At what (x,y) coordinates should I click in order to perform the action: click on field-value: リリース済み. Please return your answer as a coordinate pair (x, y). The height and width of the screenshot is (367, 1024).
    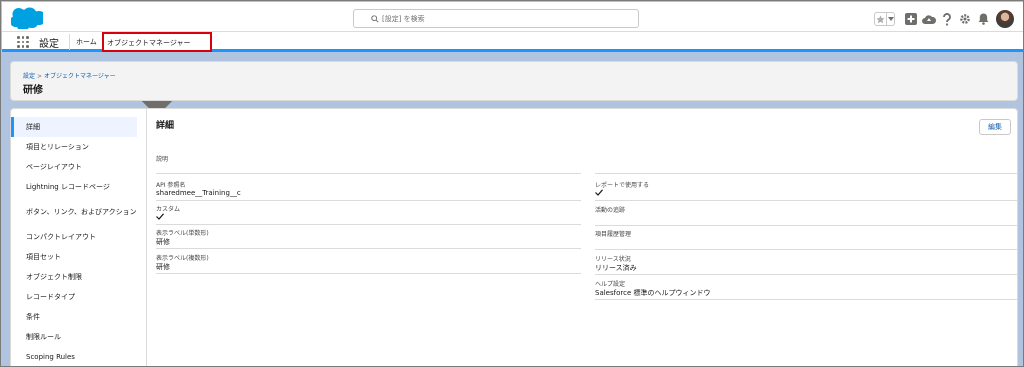
    Looking at the image, I should click on (616, 268).